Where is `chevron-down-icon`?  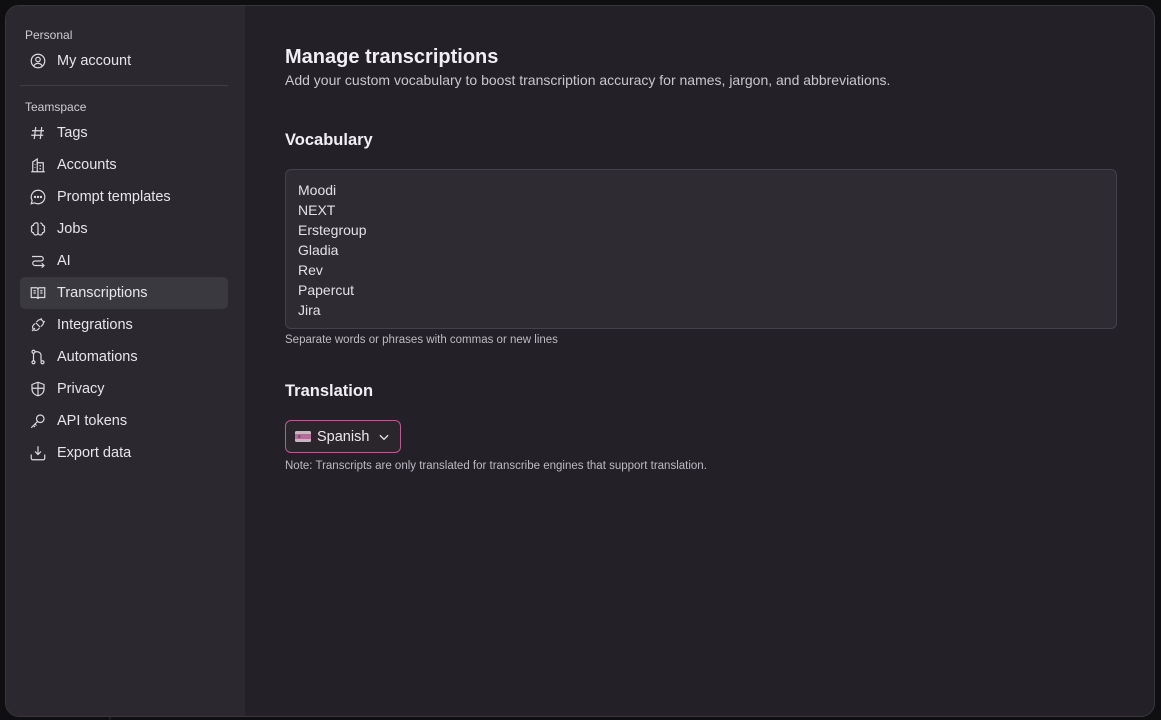 chevron-down-icon is located at coordinates (384, 437).